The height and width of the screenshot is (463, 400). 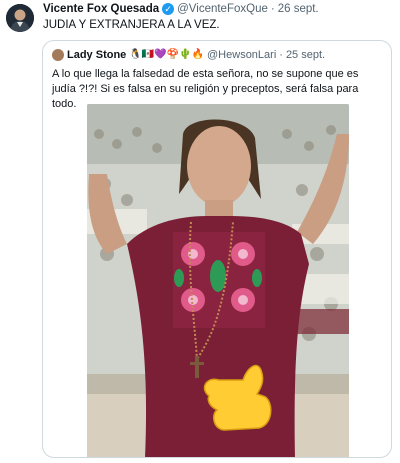 I want to click on author-handle: @VicenteFoxQue, so click(x=222, y=9).